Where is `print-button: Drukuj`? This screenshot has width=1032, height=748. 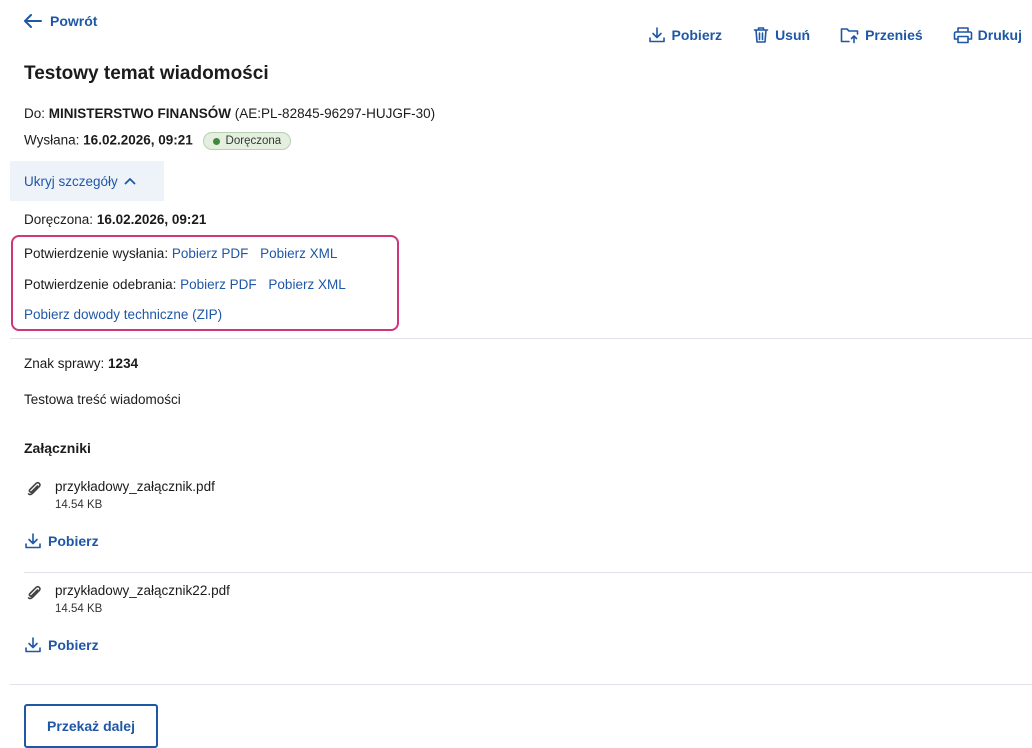
print-button: Drukuj is located at coordinates (987, 35).